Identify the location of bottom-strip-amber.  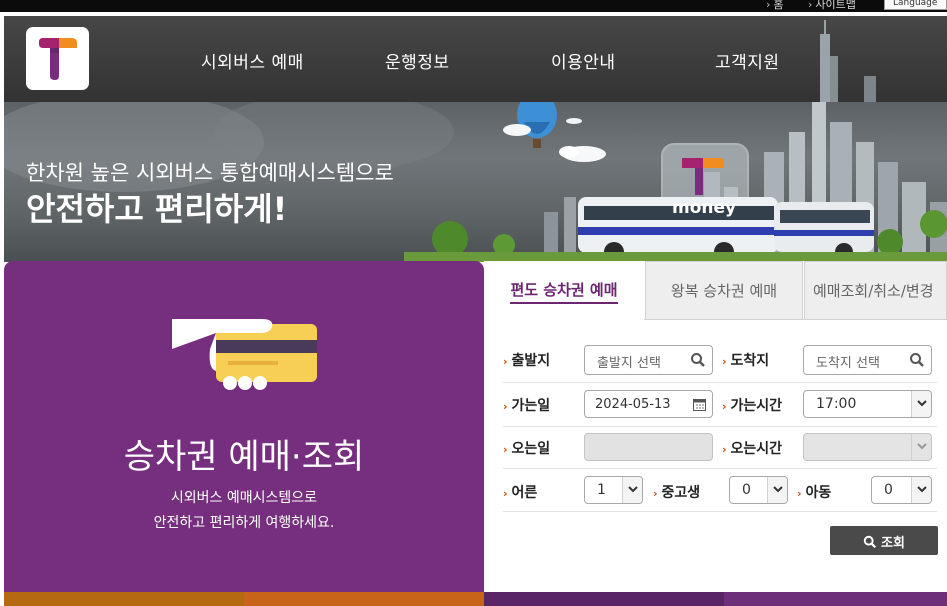
(364, 599).